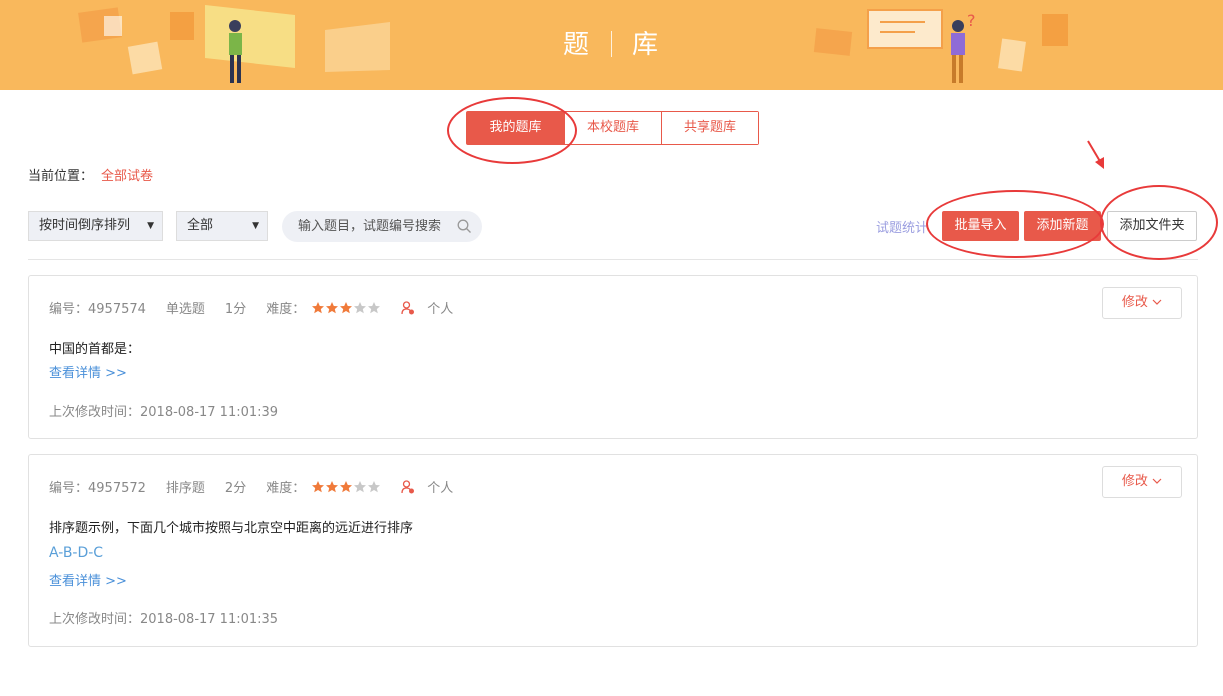 The image size is (1223, 696). I want to click on annotation-arrow-icon, so click(1095, 154).